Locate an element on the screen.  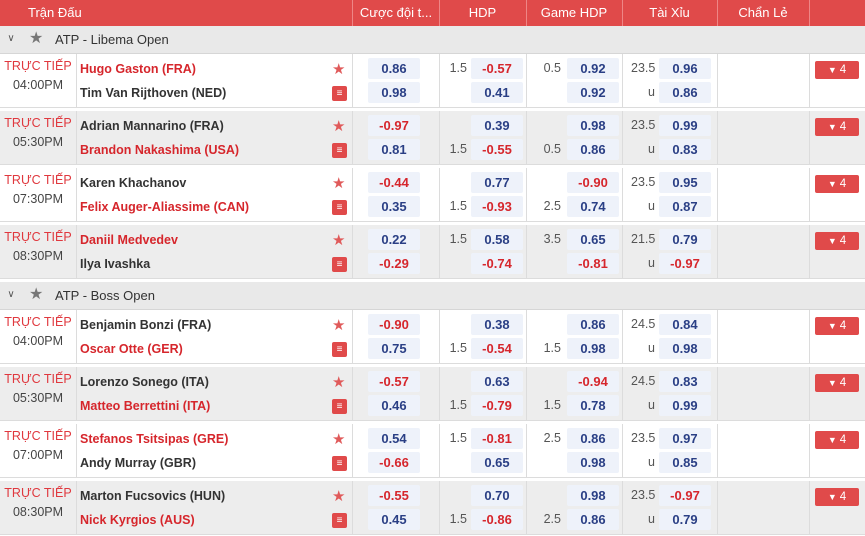
over-odds: 0.96 is located at coordinates (685, 68).